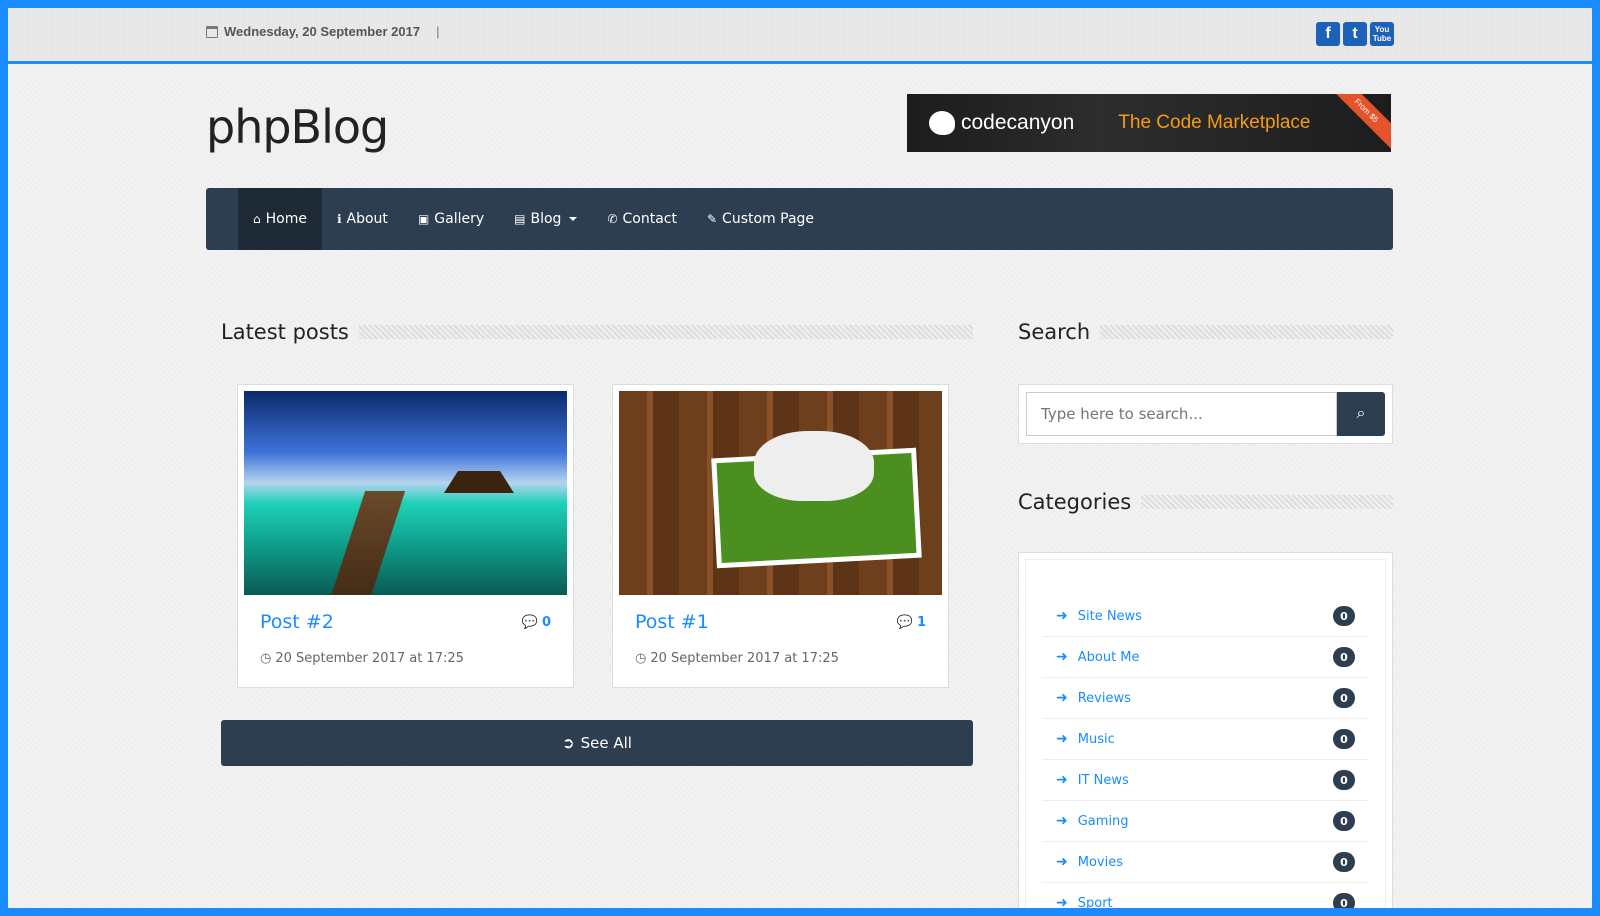 The image size is (1600, 916). What do you see at coordinates (921, 622) in the screenshot?
I see `comment-count-value: 1` at bounding box center [921, 622].